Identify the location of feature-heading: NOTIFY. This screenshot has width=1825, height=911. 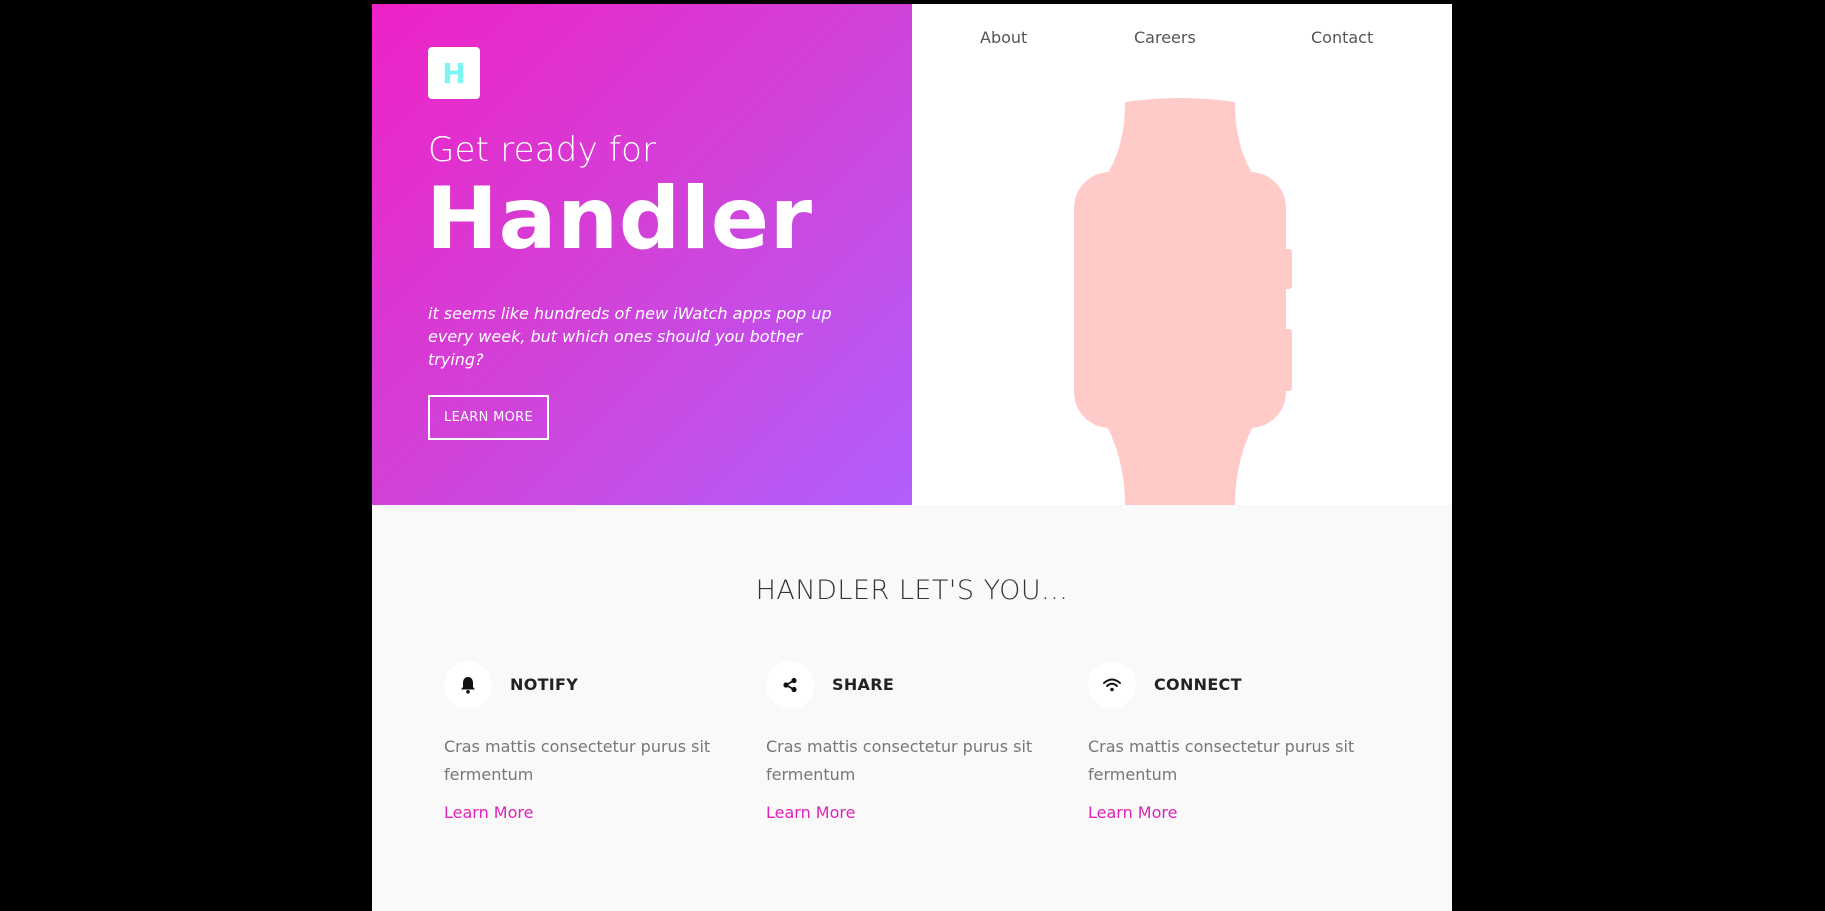
(544, 684).